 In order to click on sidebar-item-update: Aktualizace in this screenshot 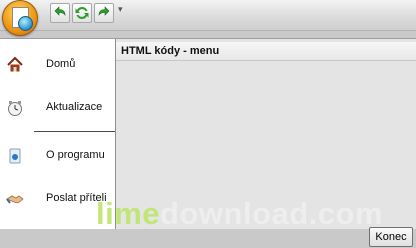, I will do `click(57, 108)`.